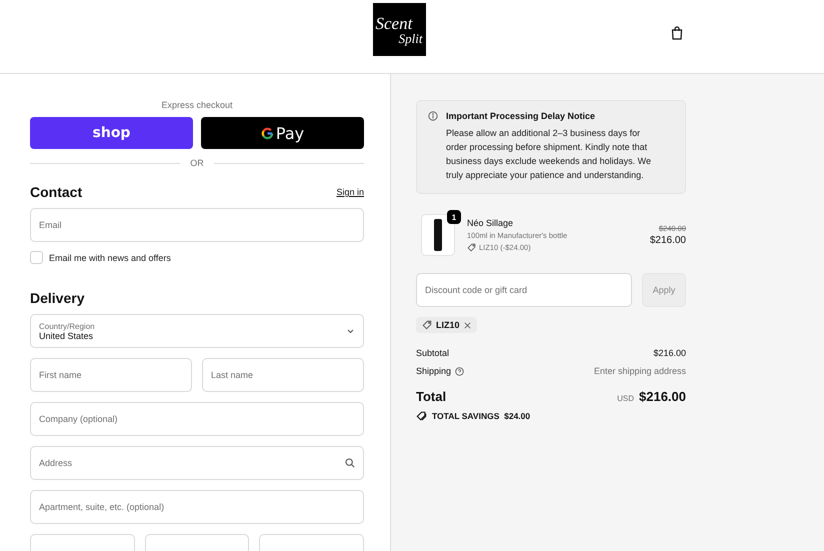 This screenshot has height=551, width=824. Describe the element at coordinates (438, 235) in the screenshot. I see `bottle-icon` at that location.